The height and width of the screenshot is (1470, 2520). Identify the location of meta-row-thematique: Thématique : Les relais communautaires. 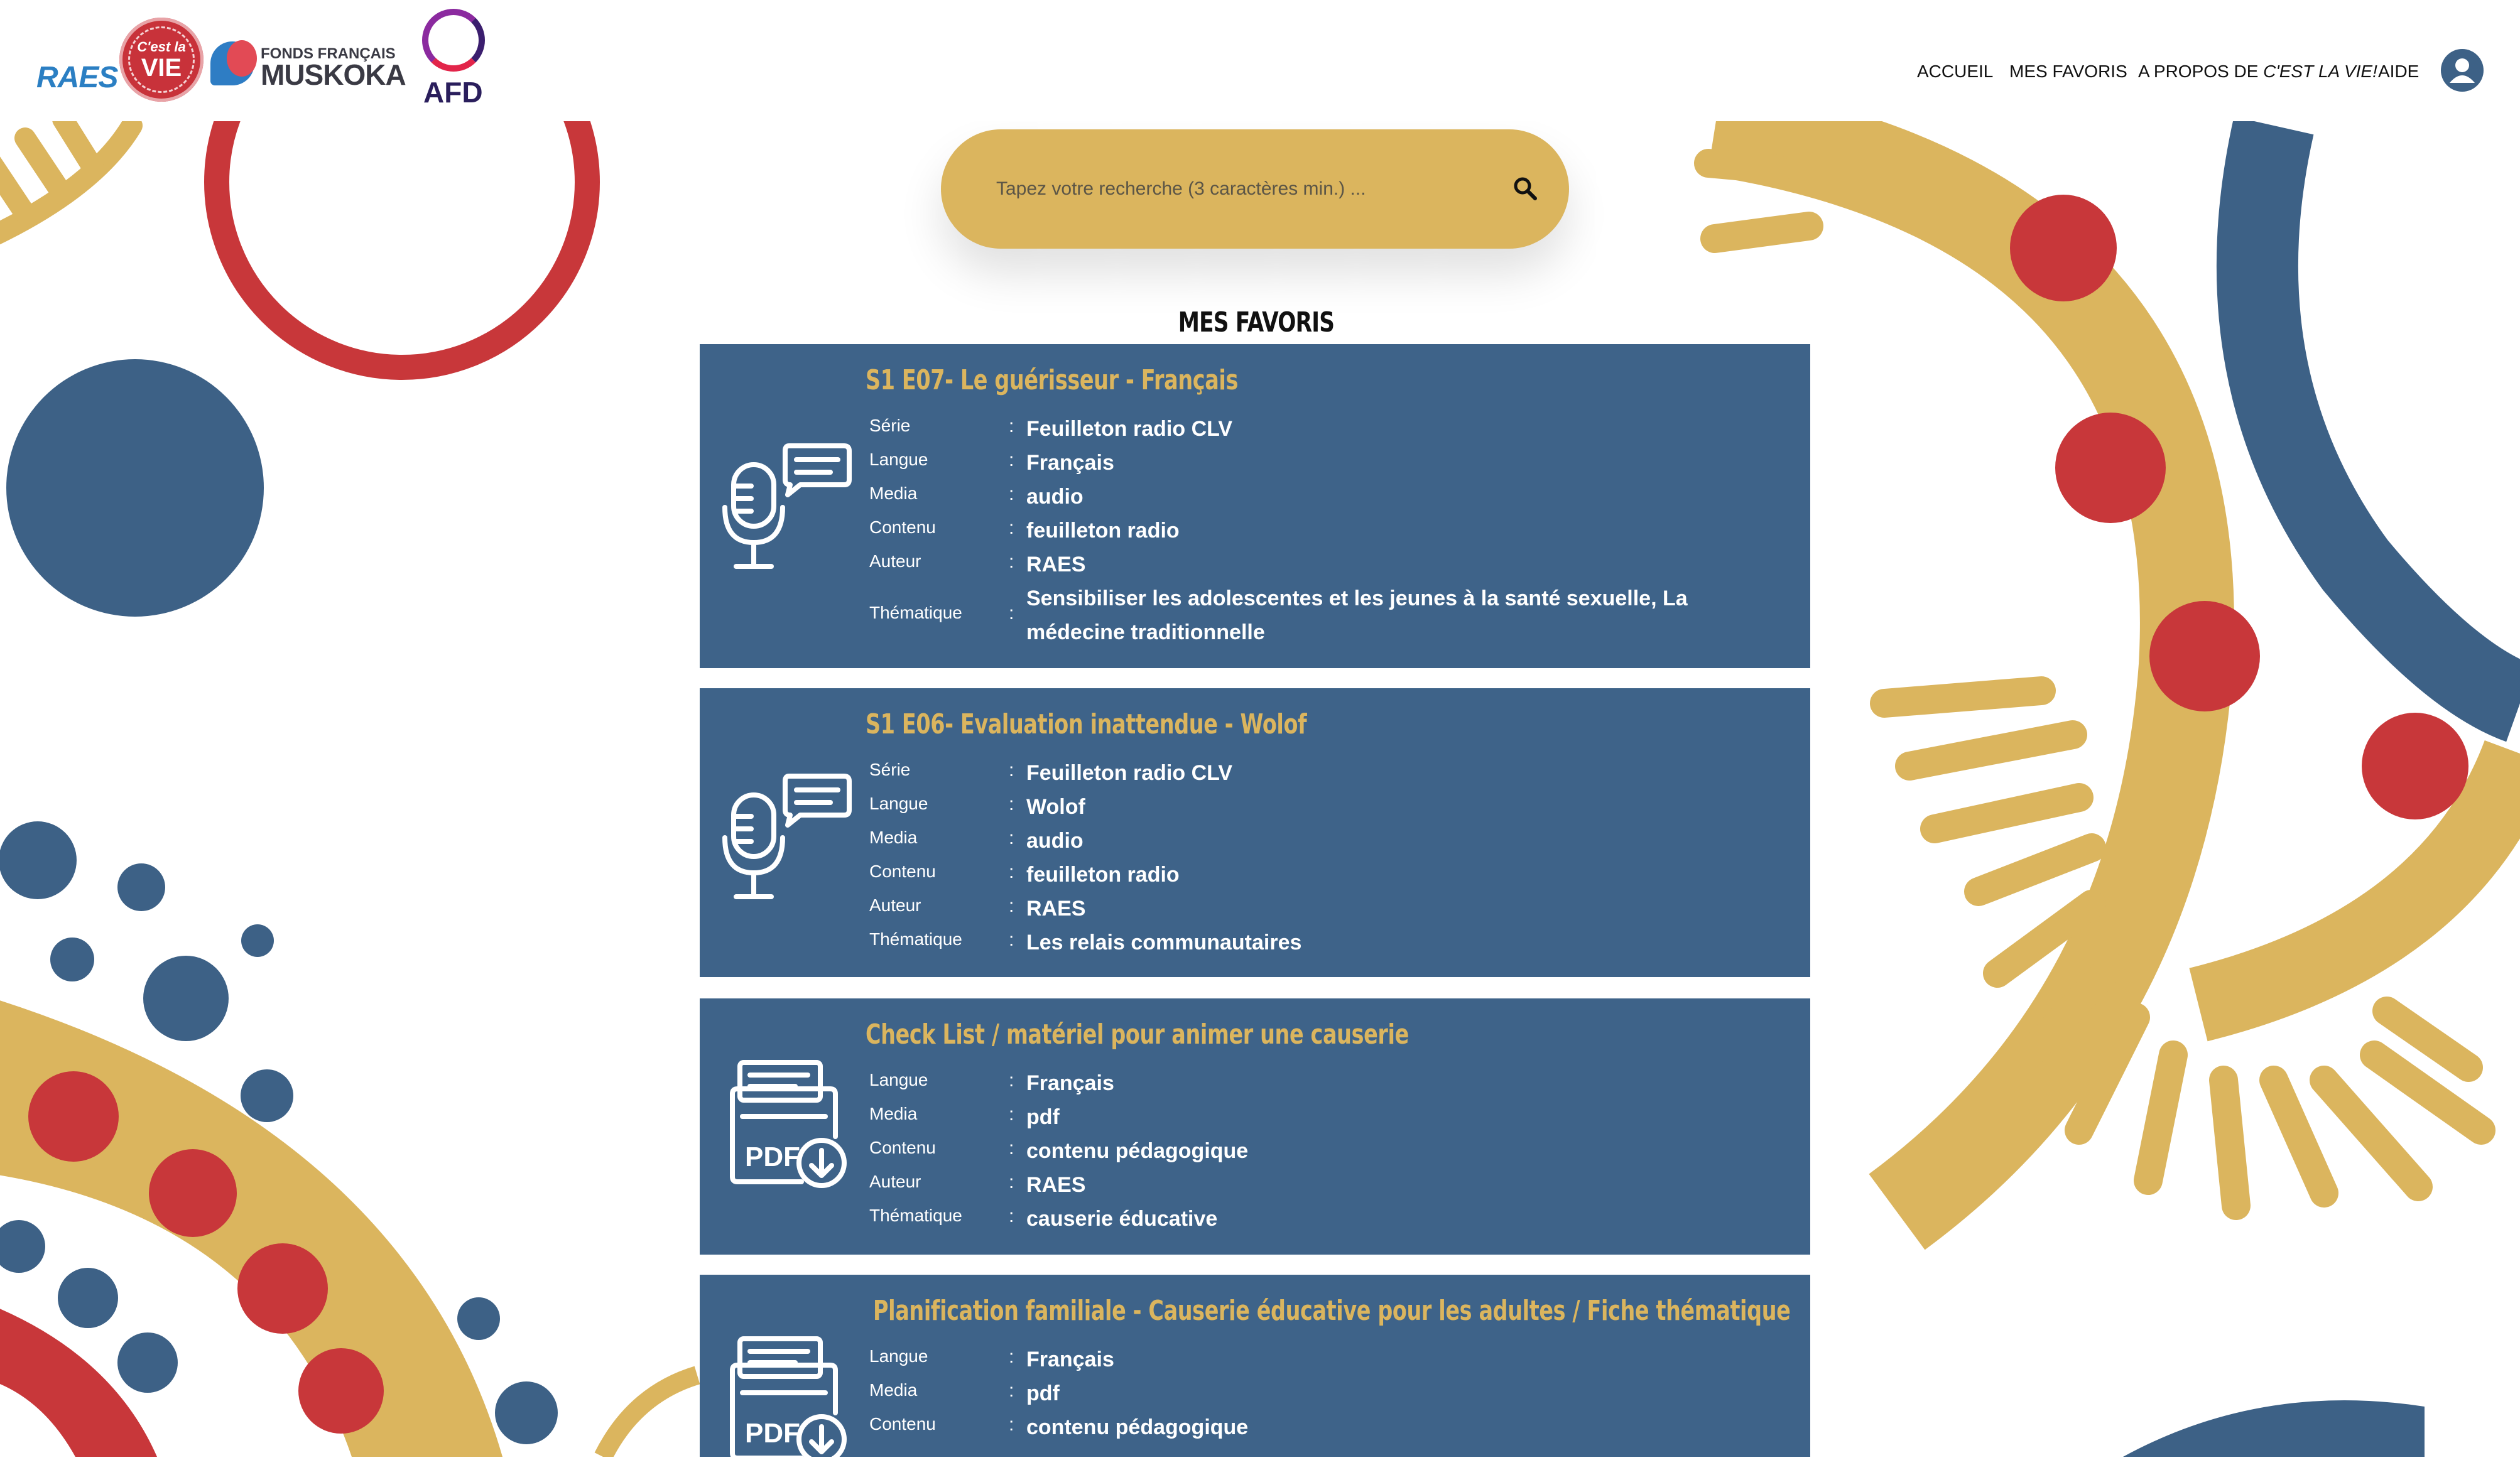
(1327, 944).